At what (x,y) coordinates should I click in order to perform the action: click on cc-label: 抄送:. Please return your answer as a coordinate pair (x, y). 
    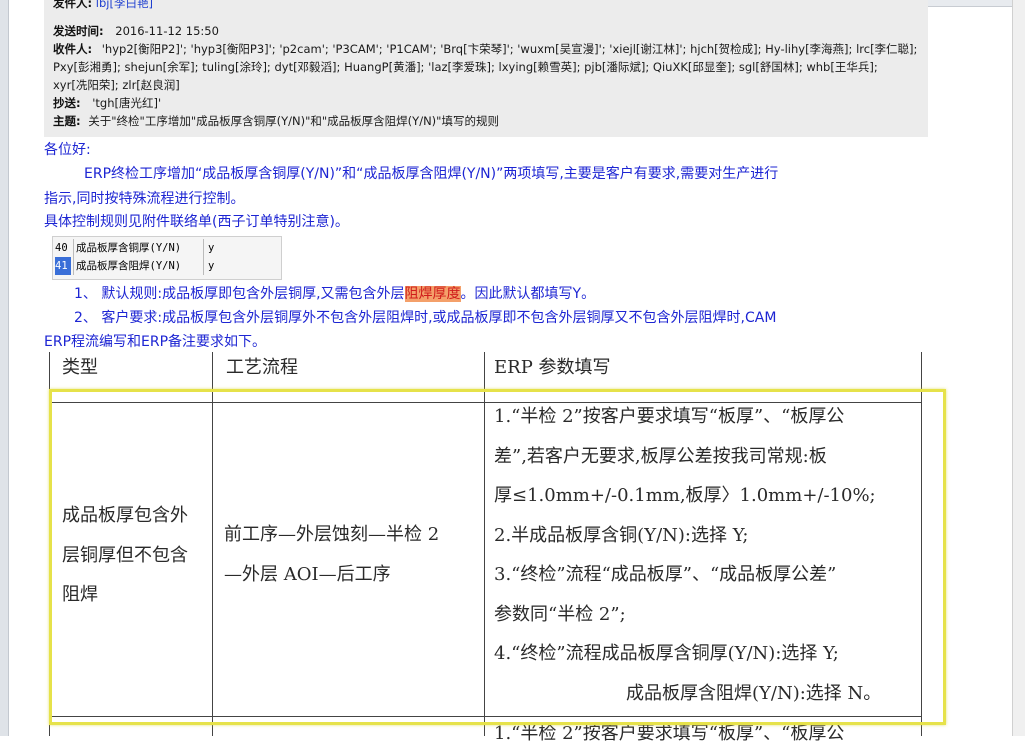
    Looking at the image, I should click on (67, 103).